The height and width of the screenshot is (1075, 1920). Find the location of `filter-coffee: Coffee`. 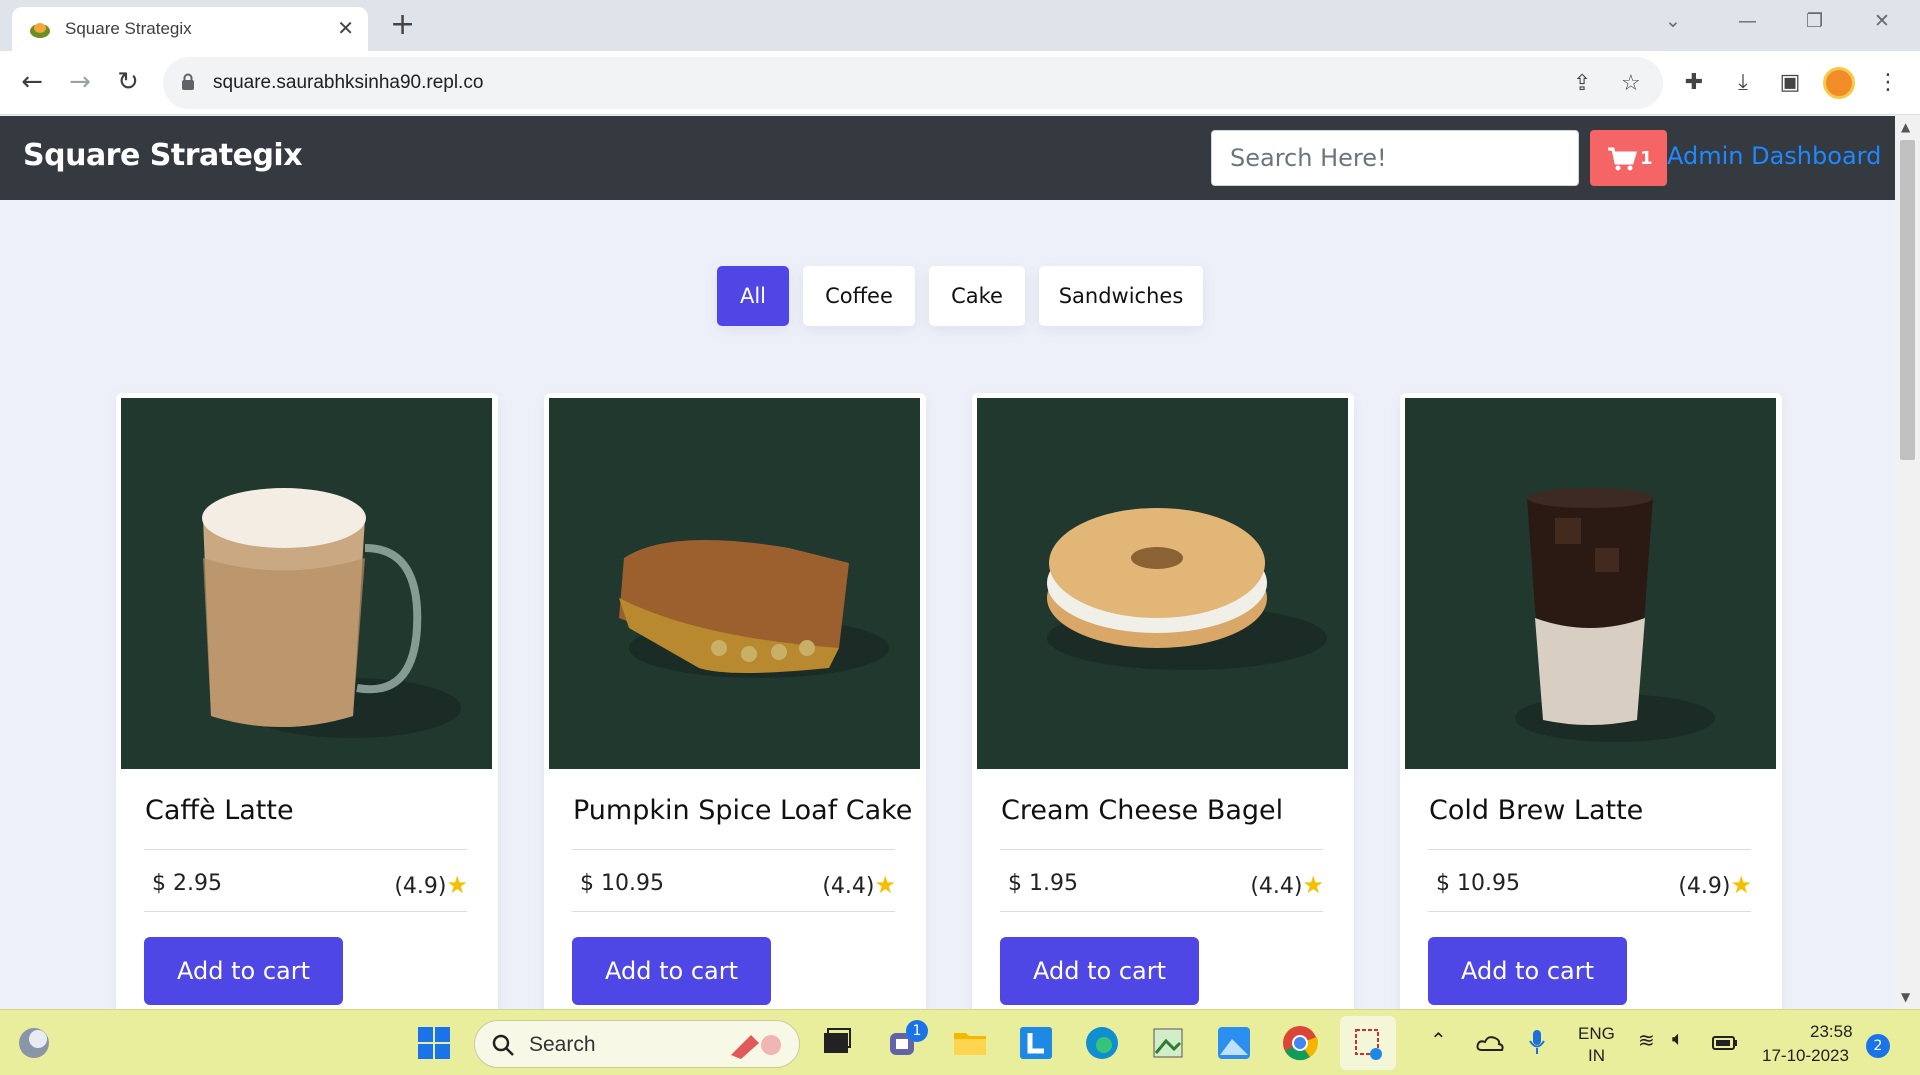

filter-coffee: Coffee is located at coordinates (859, 296).